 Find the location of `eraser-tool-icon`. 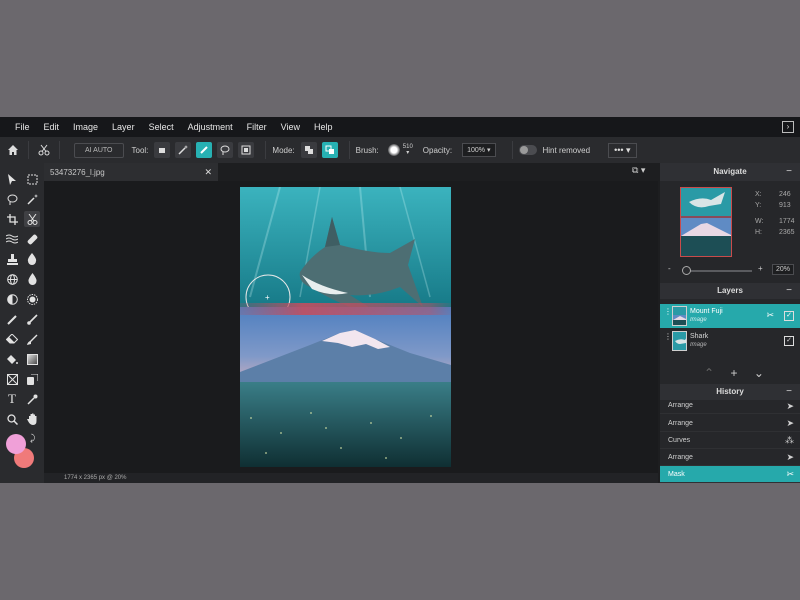

eraser-tool-icon is located at coordinates (12, 339).